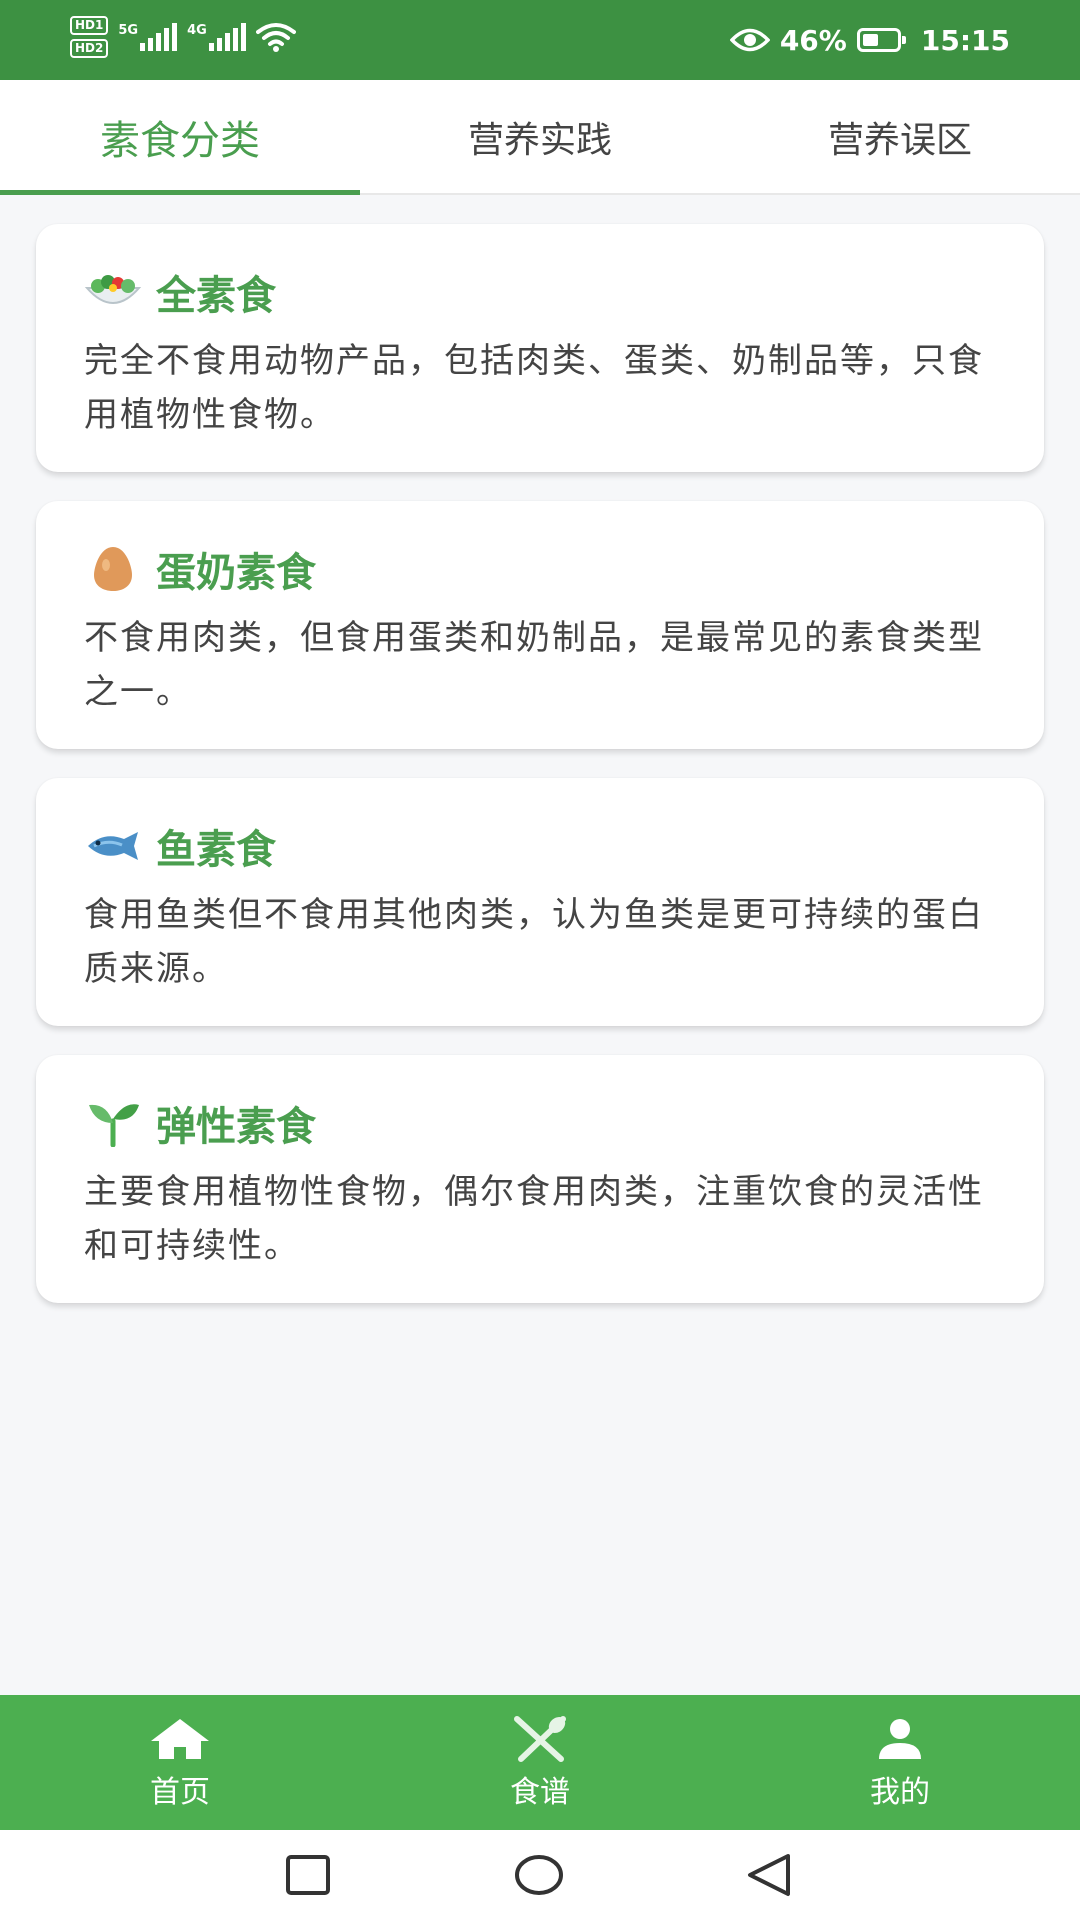  Describe the element at coordinates (216, 296) in the screenshot. I see `card-title: 全素食` at that location.